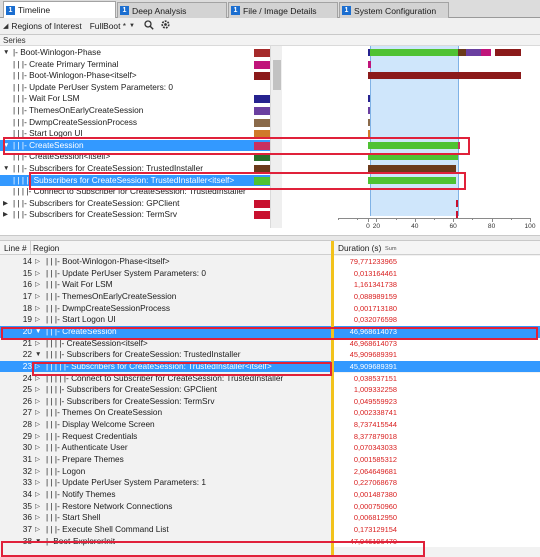 The height and width of the screenshot is (557, 540). What do you see at coordinates (270, 331) in the screenshot?
I see `table-row: 20 ▼ | | |- CreateSession 46,968614073` at bounding box center [270, 331].